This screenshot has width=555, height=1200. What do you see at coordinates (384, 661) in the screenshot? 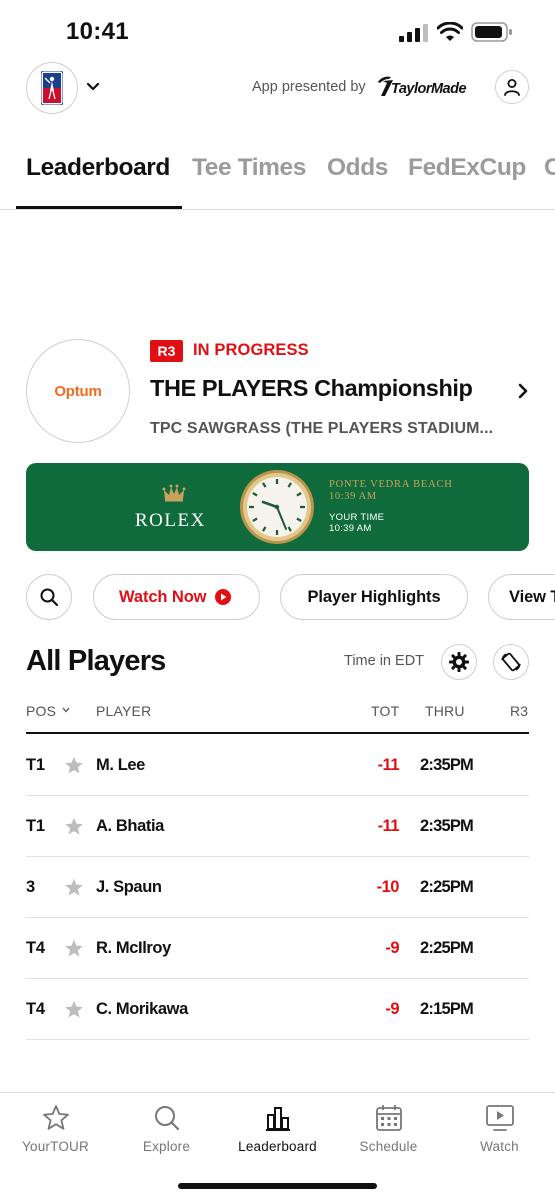
I see `timezone-label: Time in EDT` at bounding box center [384, 661].